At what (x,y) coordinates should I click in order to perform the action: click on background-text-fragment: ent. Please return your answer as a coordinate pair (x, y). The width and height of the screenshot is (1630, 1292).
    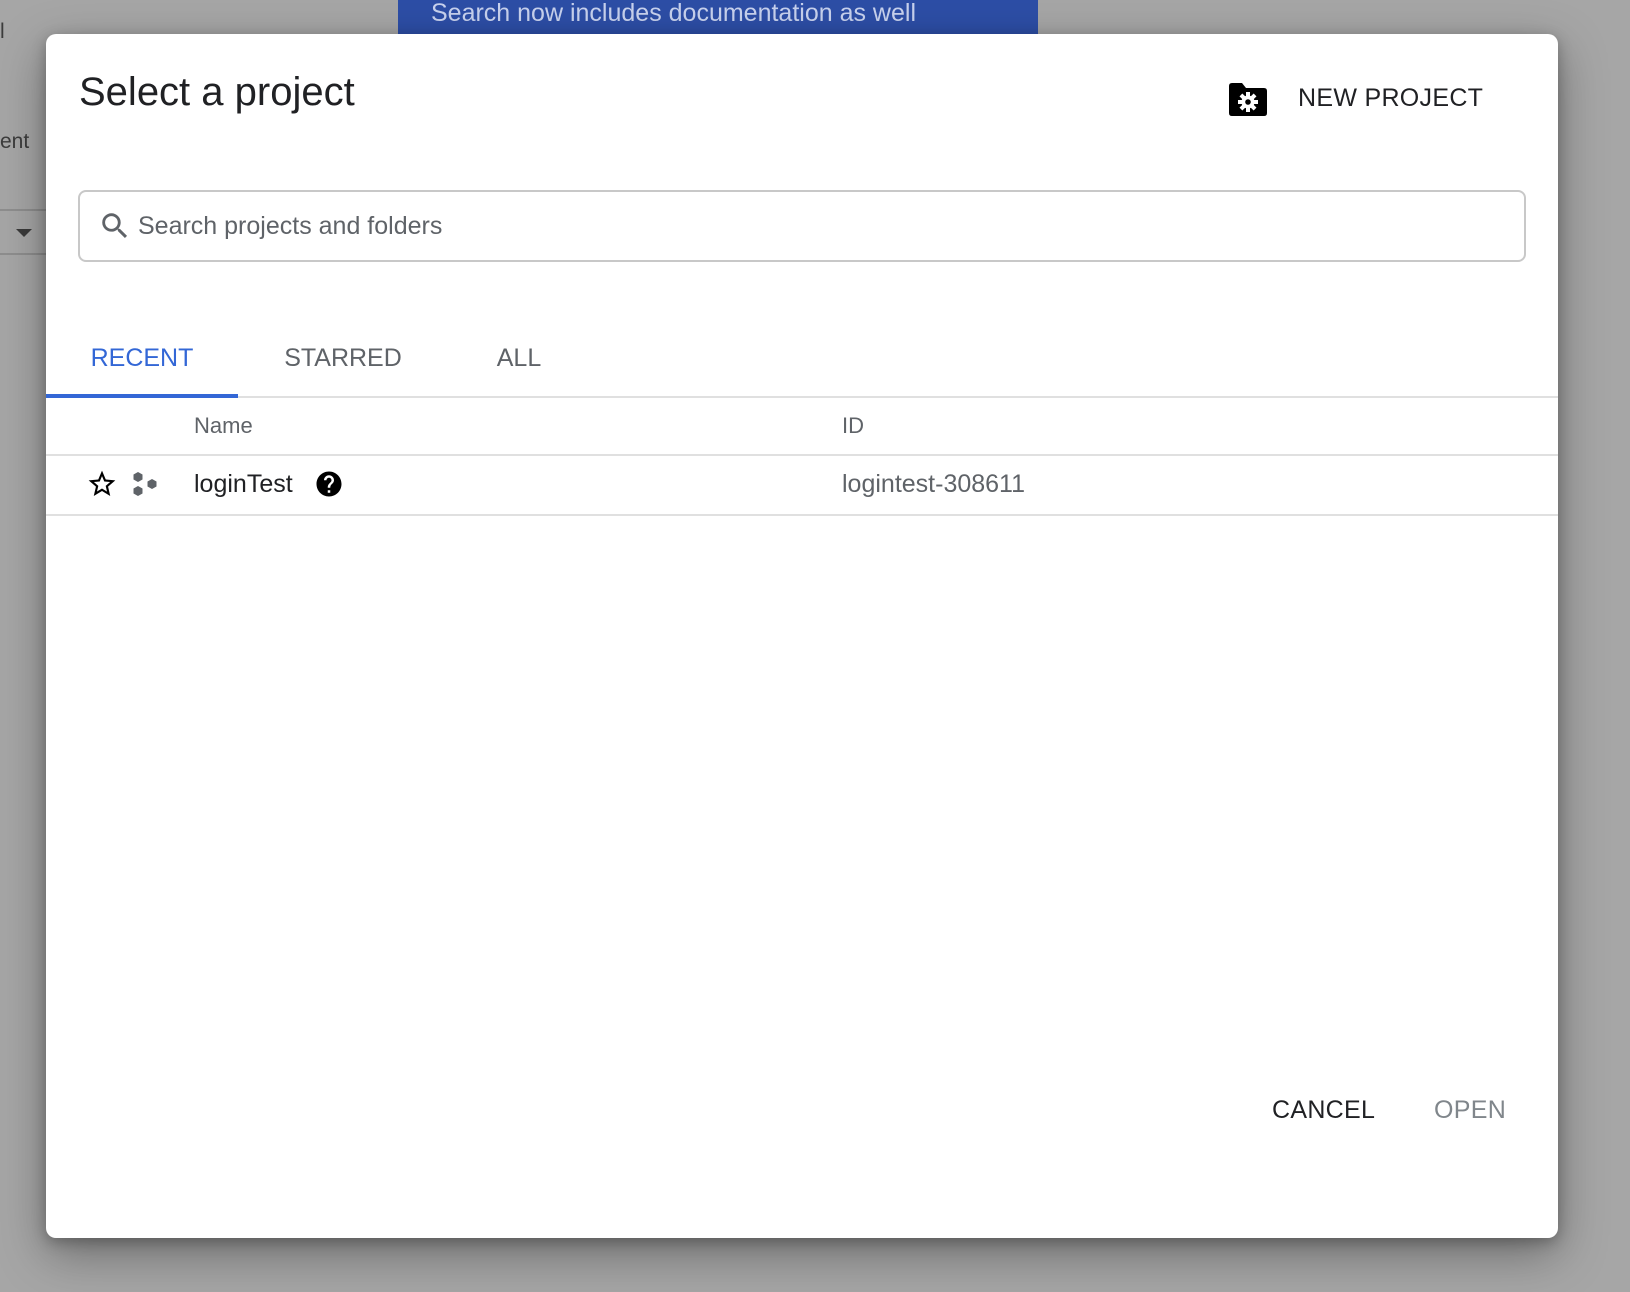
    Looking at the image, I should click on (15, 141).